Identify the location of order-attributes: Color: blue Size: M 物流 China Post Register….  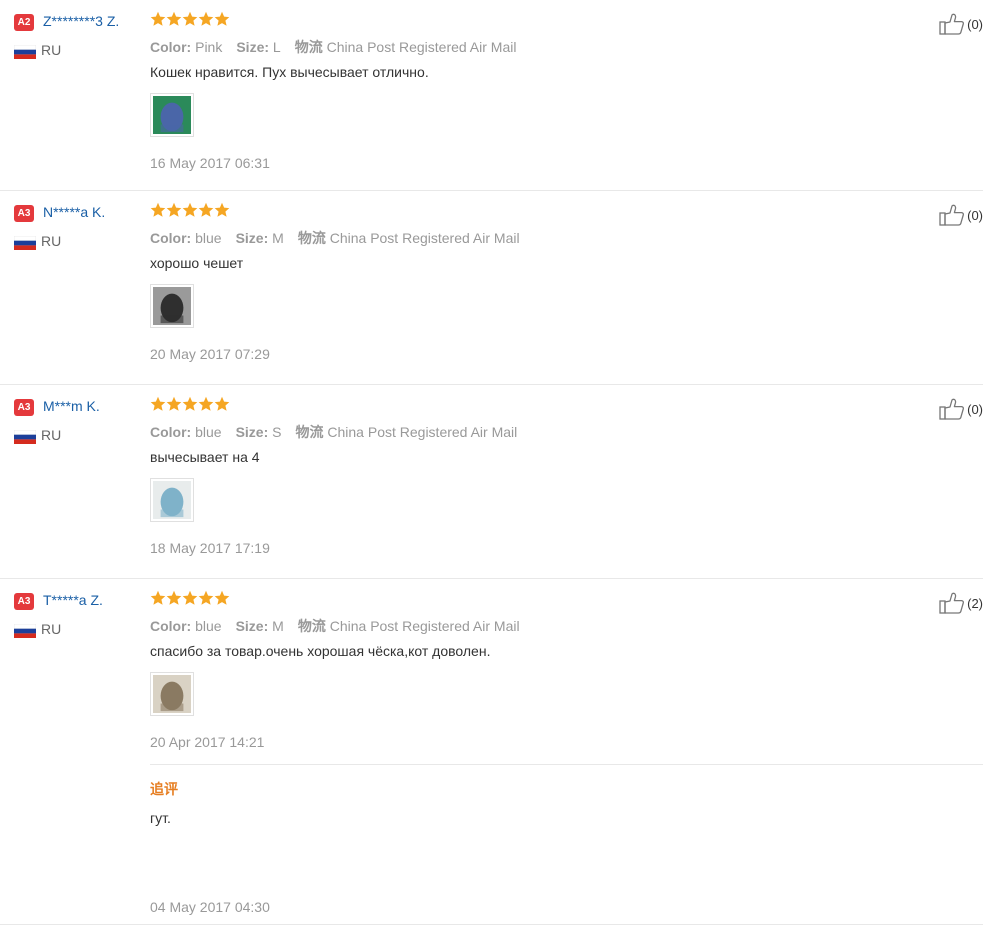
(335, 238).